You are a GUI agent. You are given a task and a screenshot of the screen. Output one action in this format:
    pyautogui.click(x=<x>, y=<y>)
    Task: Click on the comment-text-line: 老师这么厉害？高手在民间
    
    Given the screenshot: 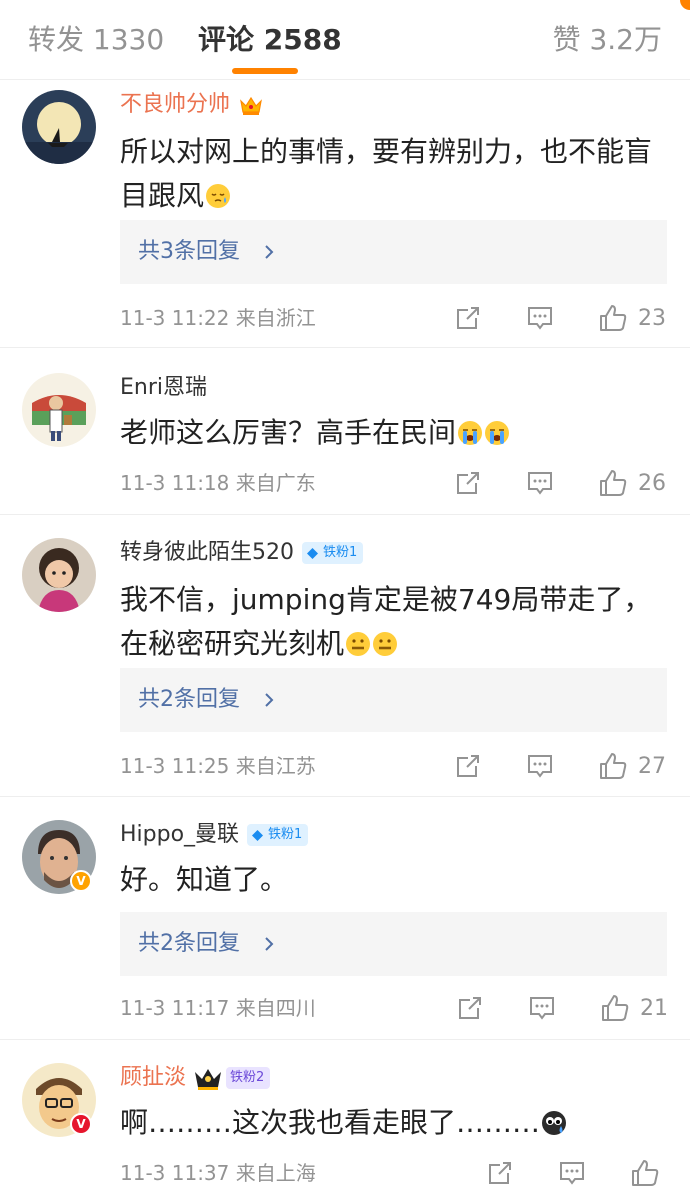 What is the action you would take?
    pyautogui.click(x=395, y=433)
    